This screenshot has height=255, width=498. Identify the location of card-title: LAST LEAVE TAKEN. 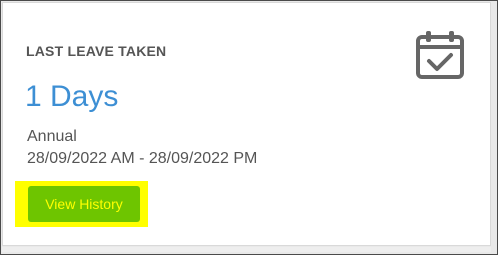
(96, 51).